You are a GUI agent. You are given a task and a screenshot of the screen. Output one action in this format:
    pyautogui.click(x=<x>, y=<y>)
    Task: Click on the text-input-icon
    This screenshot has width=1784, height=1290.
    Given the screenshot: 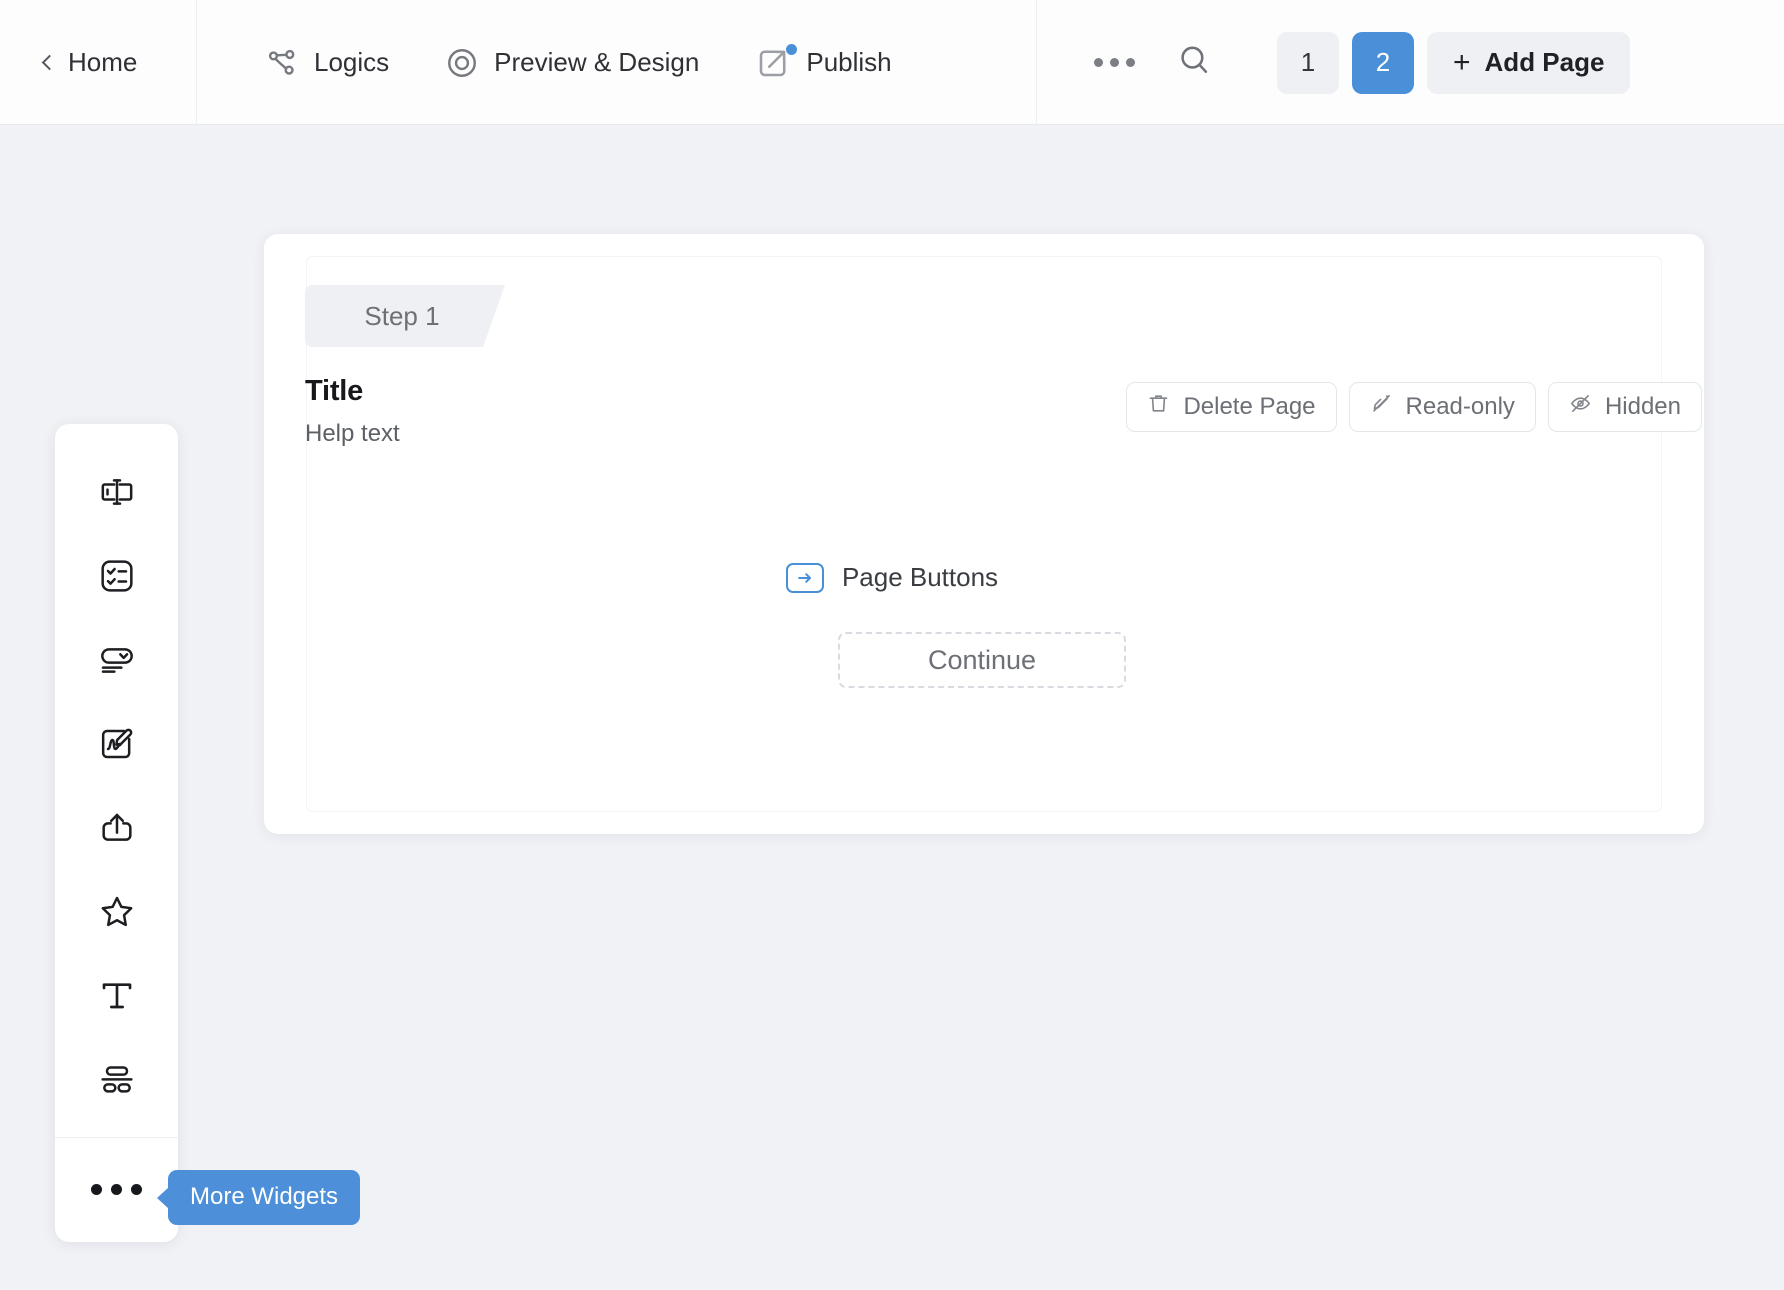 What is the action you would take?
    pyautogui.click(x=117, y=494)
    